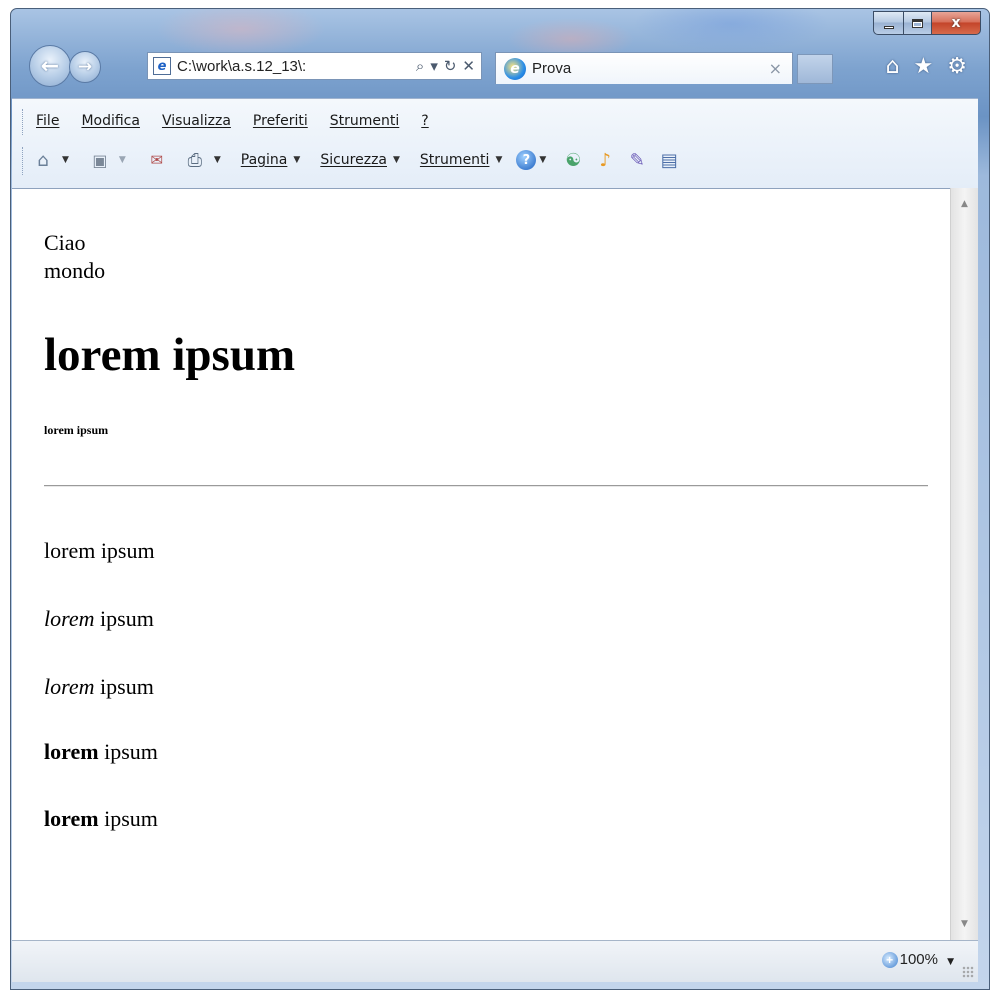 The width and height of the screenshot is (995, 992). I want to click on close-window-button: x, so click(956, 23).